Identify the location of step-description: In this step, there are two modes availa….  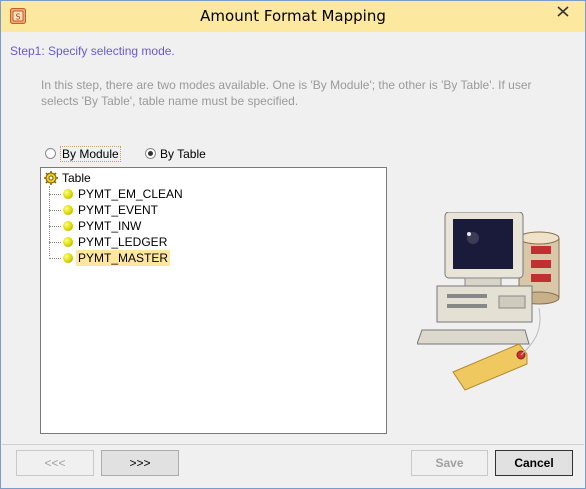
(286, 93).